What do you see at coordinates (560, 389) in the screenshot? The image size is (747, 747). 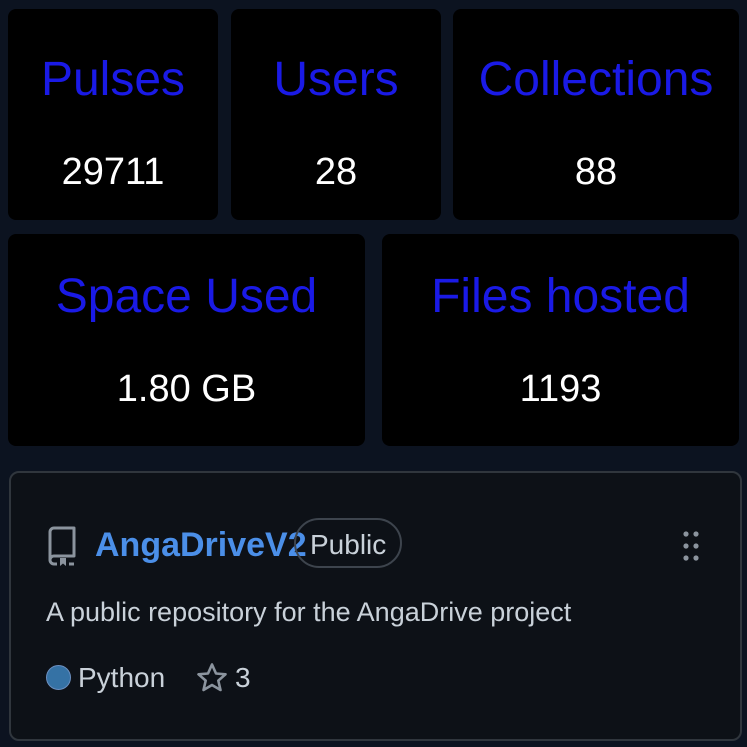 I see `stat-value-files-hosted: 1193` at bounding box center [560, 389].